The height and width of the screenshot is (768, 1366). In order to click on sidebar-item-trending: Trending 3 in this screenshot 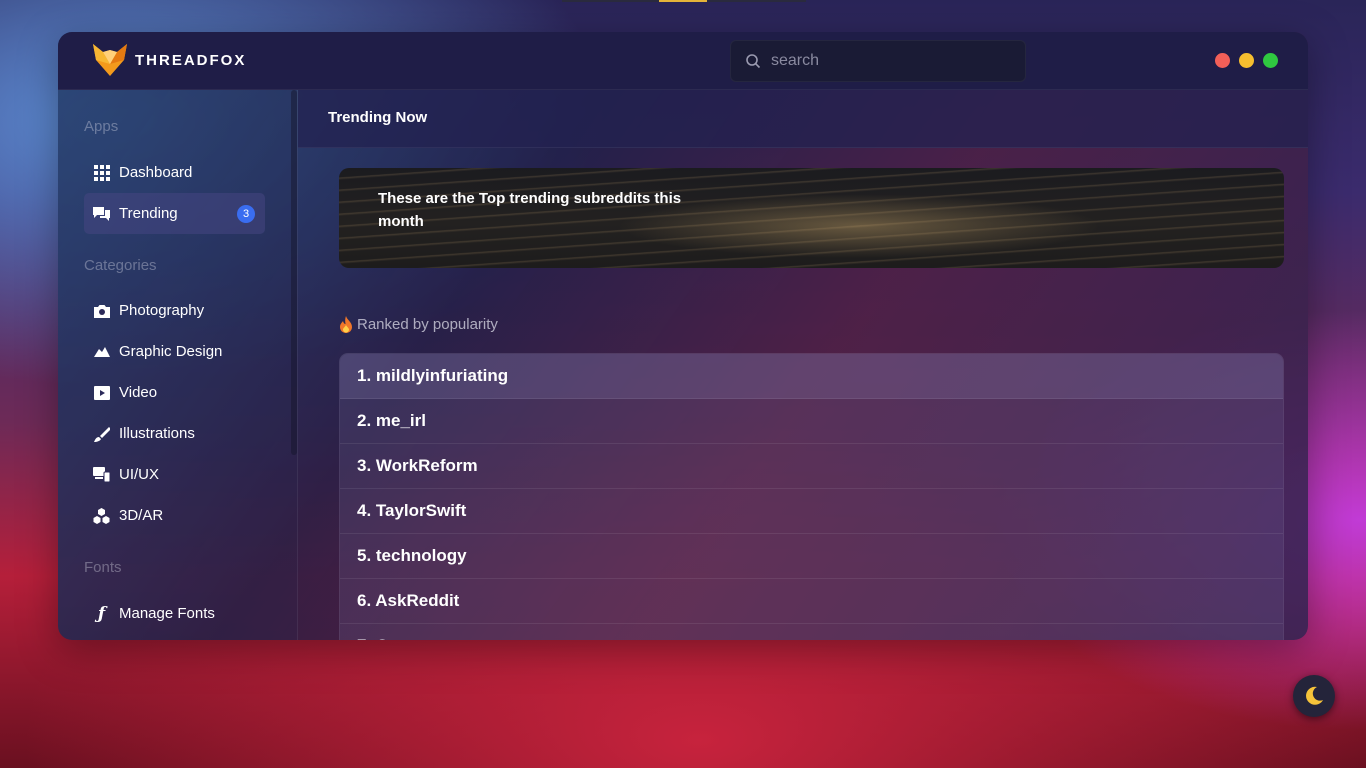, I will do `click(174, 213)`.